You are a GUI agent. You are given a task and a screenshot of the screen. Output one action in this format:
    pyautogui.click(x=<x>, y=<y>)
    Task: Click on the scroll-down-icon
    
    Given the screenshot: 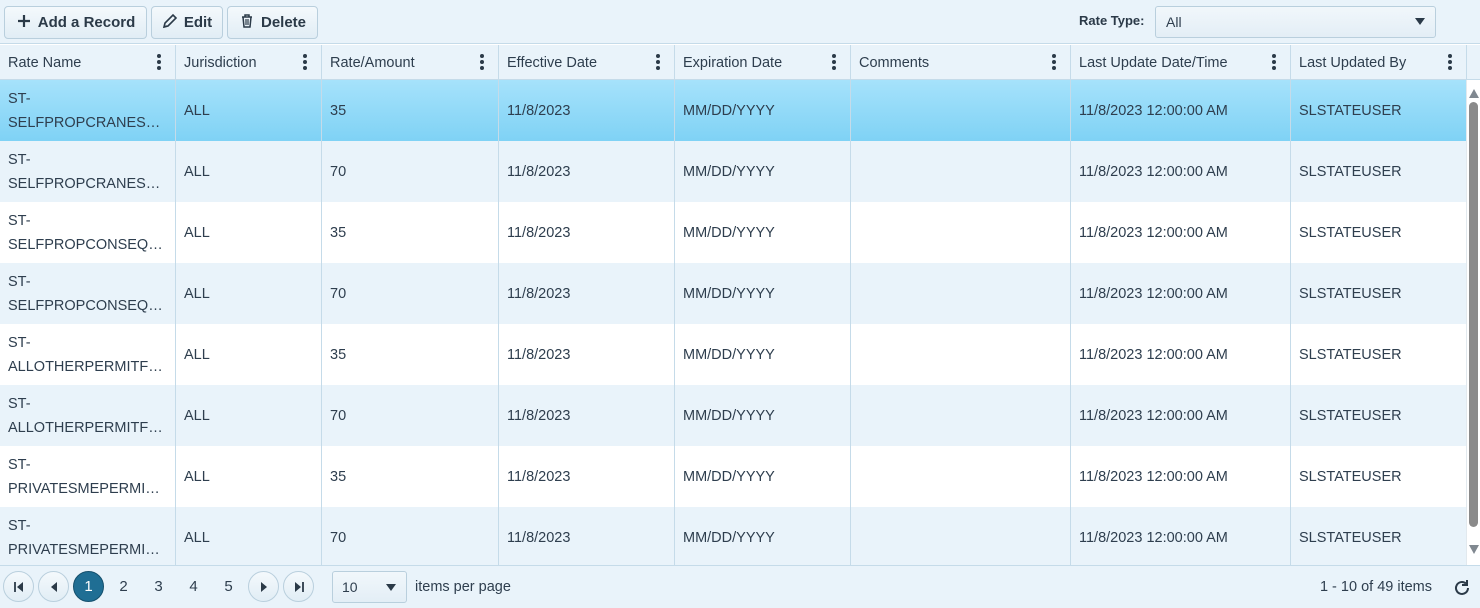 What is the action you would take?
    pyautogui.click(x=1474, y=549)
    